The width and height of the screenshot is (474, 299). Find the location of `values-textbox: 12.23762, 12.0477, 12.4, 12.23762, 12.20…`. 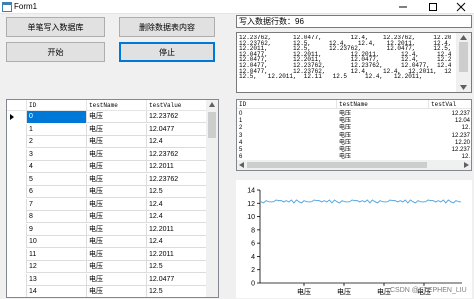

values-textbox: 12.23762, 12.0477, 12.4, 12.23762, 12.20… is located at coordinates (354, 62).